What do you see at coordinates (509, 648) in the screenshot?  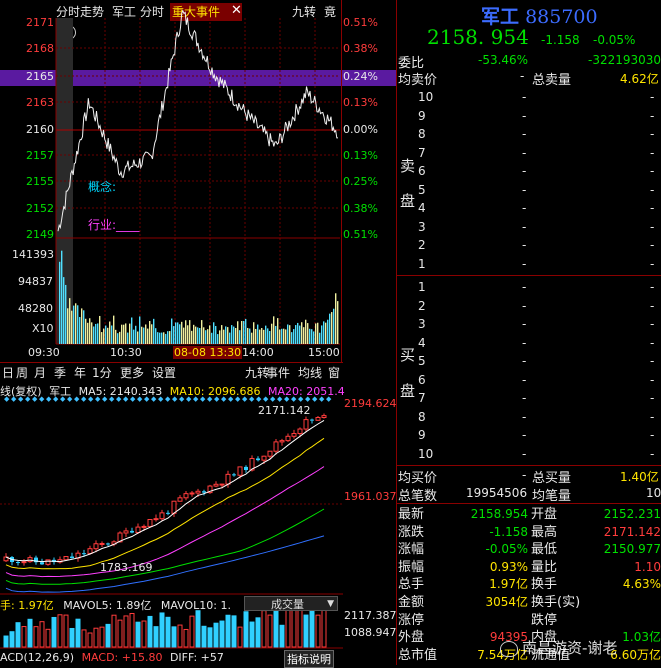 I see `weibo-icon` at bounding box center [509, 648].